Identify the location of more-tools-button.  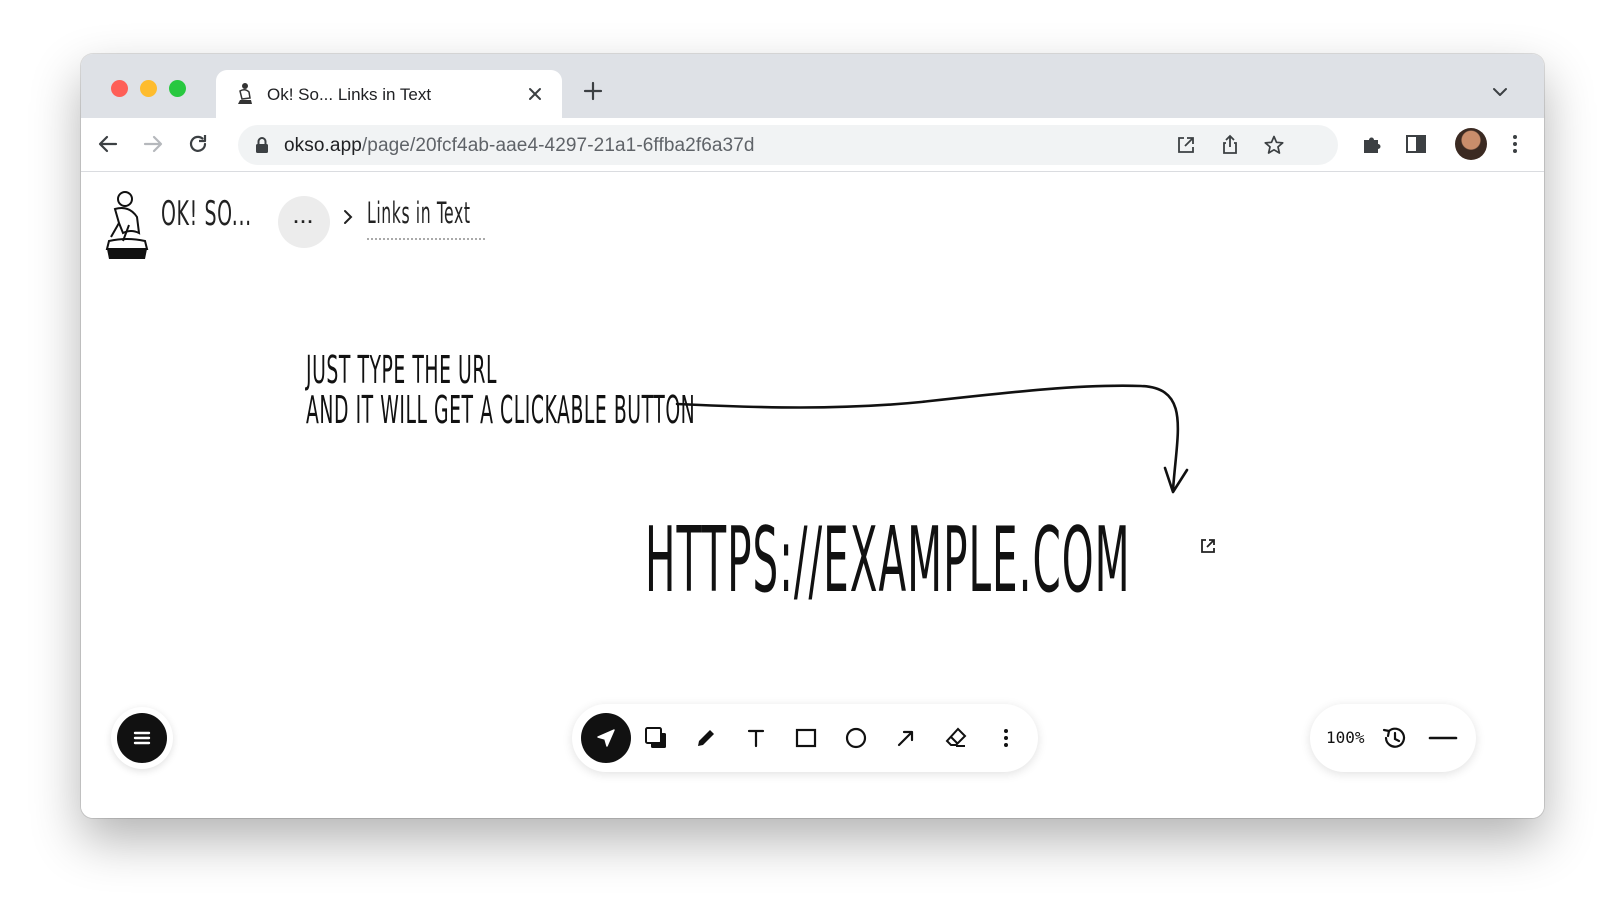
(1006, 738).